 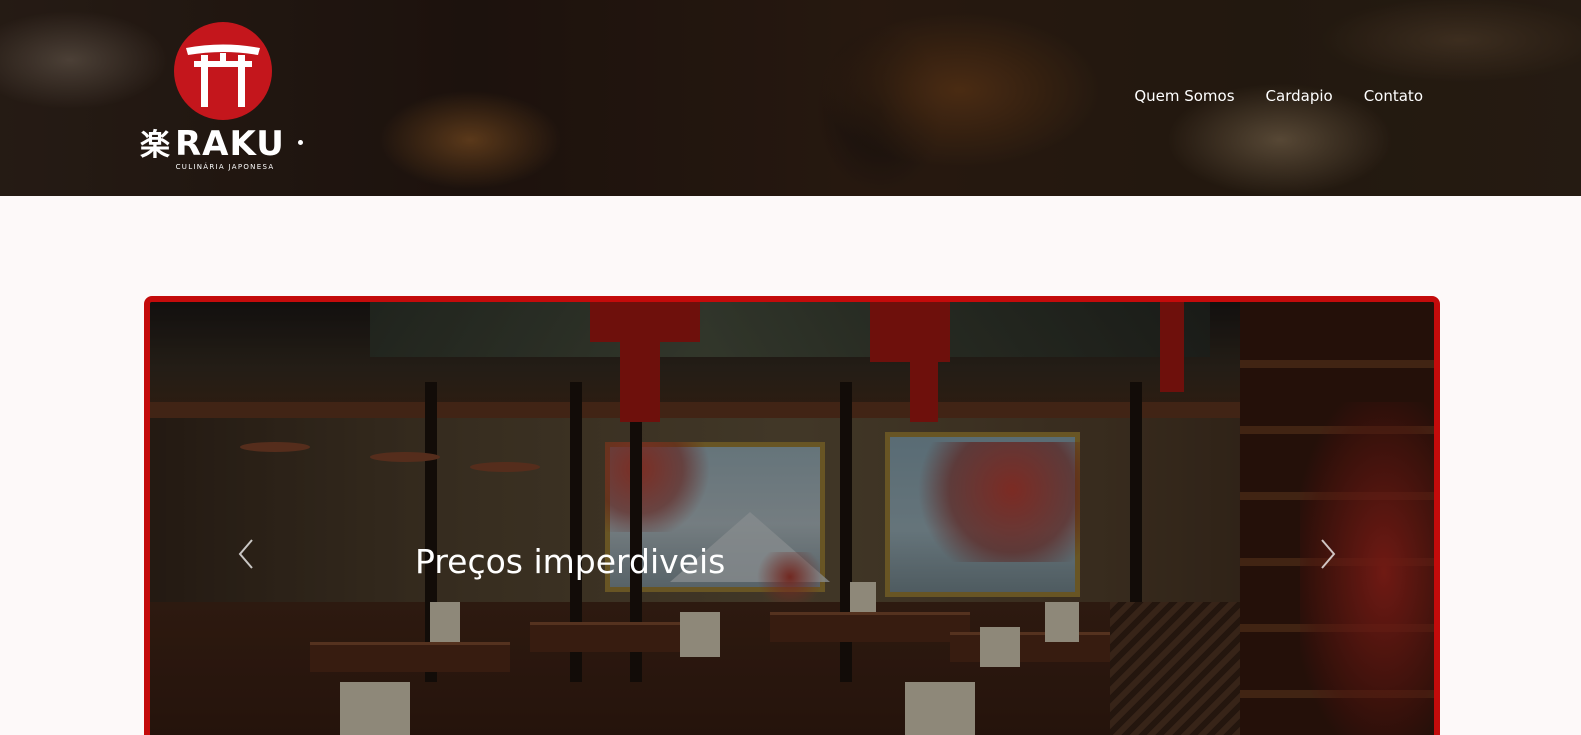 What do you see at coordinates (1184, 96) in the screenshot?
I see `nav-link-quem-somos: Quem Somos` at bounding box center [1184, 96].